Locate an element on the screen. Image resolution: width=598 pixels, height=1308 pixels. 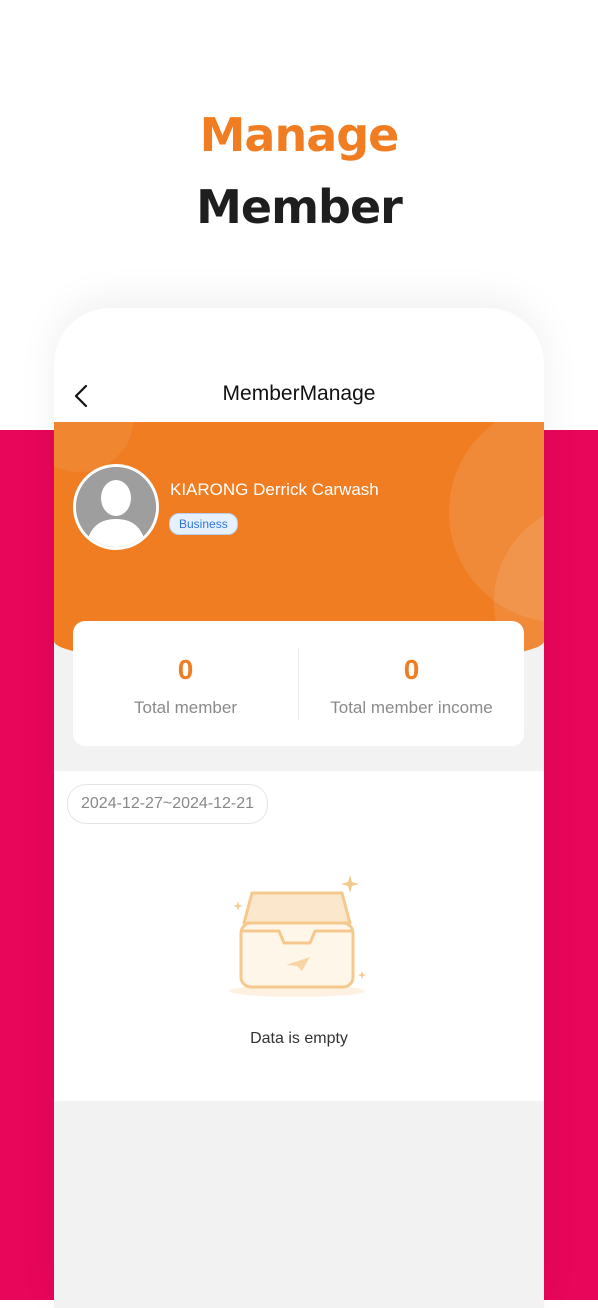
stat-total-member: 0 Total member is located at coordinates (185, 683).